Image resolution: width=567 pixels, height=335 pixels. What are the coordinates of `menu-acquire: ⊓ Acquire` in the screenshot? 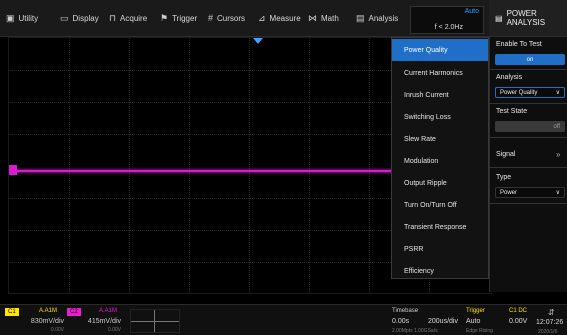 It's located at (128, 18).